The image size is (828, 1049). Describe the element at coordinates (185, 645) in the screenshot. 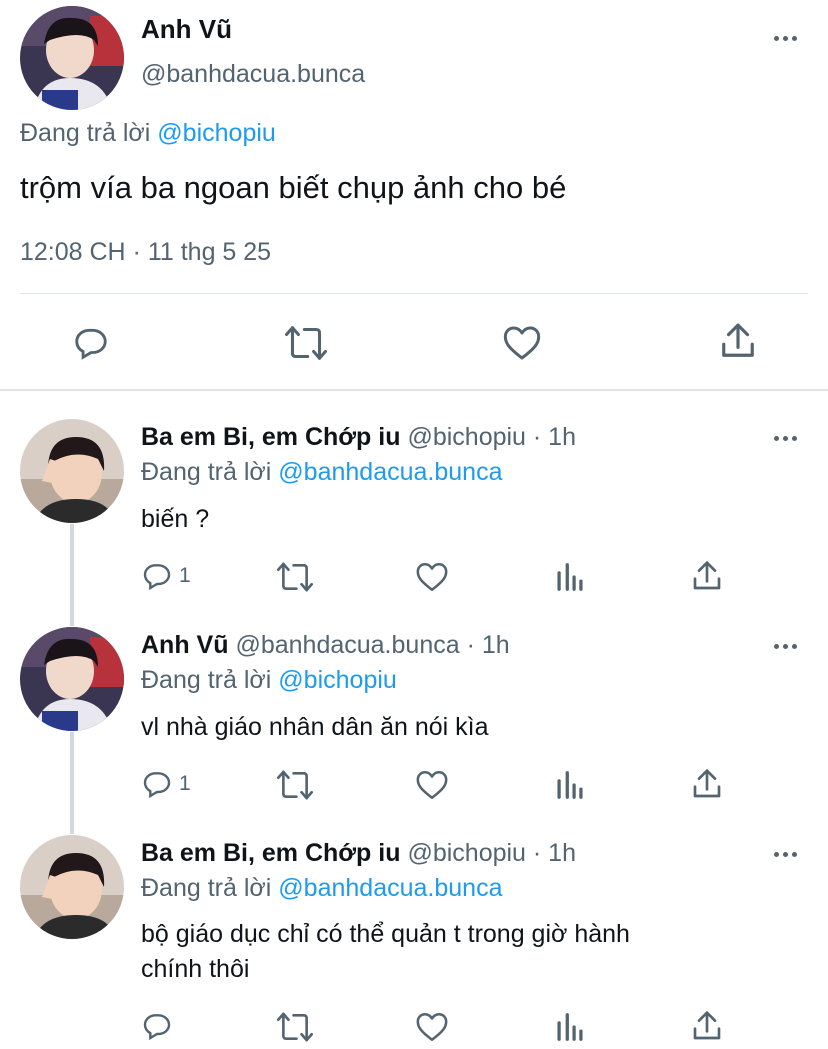

I see `reply-author-name: Anh Vũ` at that location.